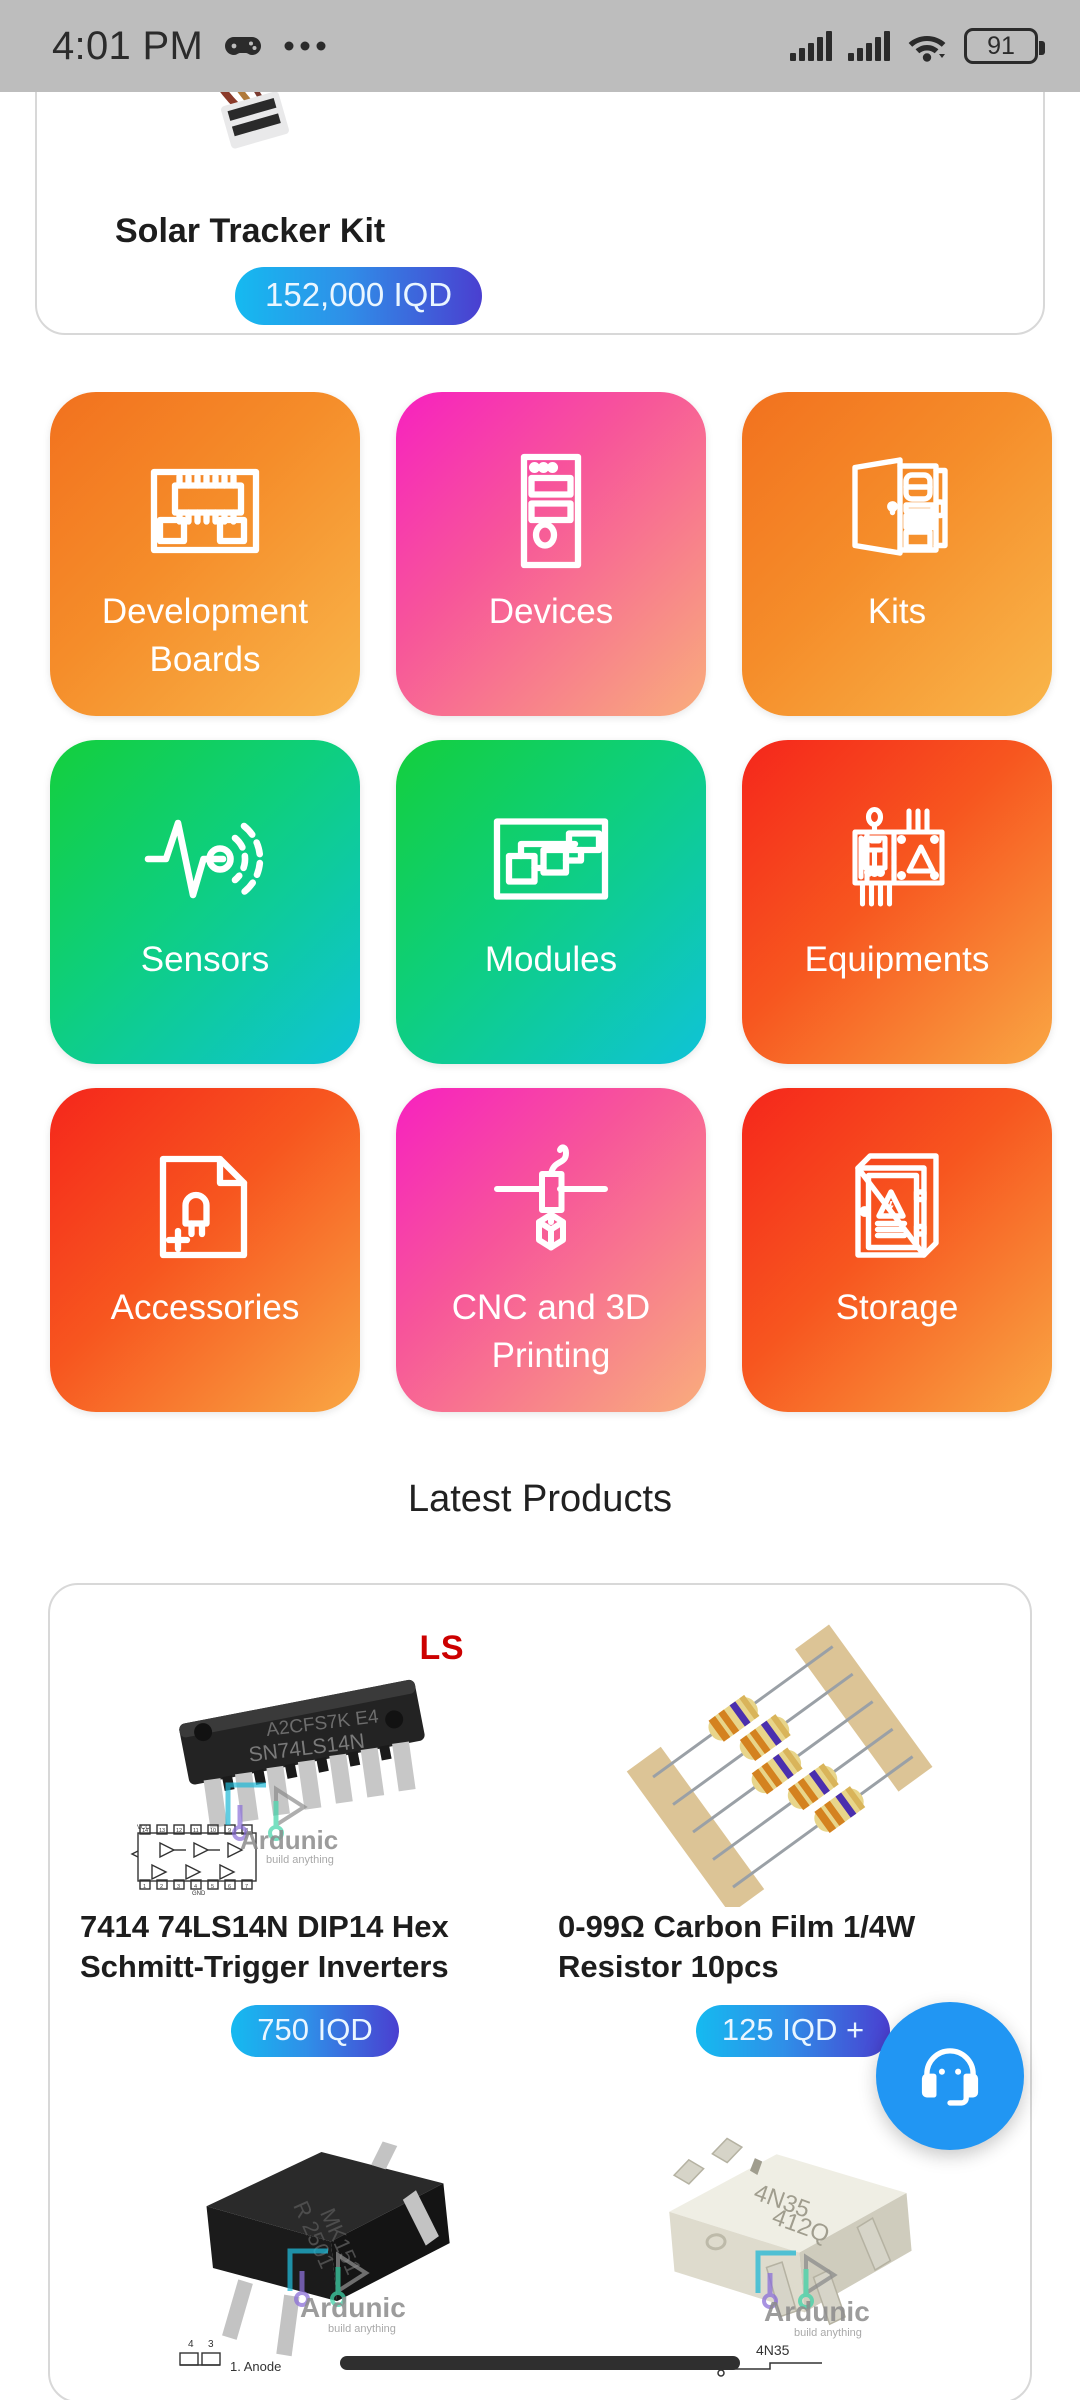 This screenshot has height=2400, width=1080. I want to click on category-label: Devices, so click(551, 611).